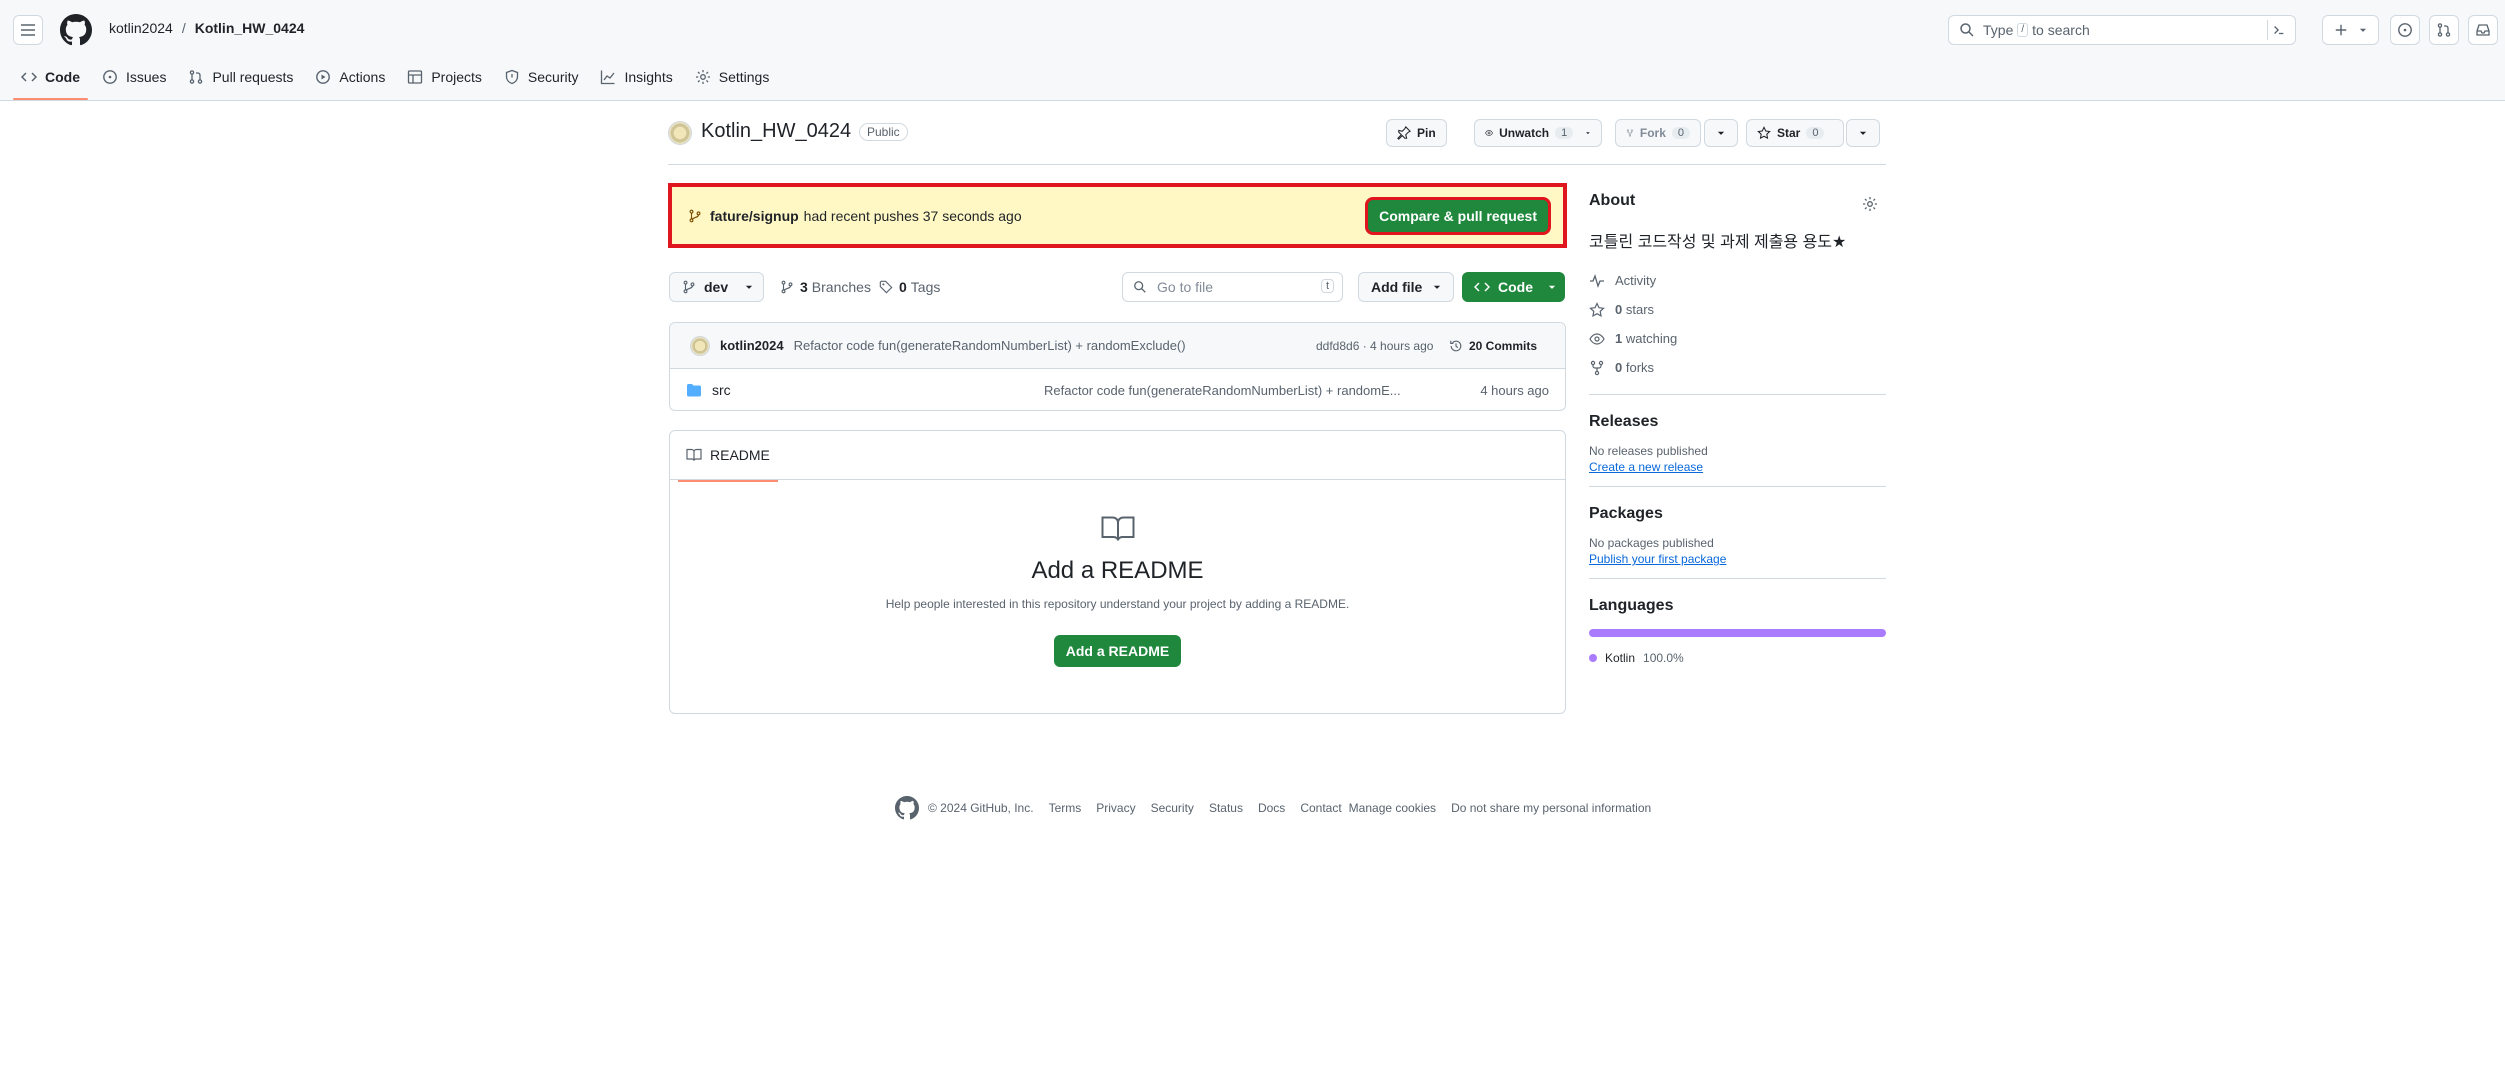  What do you see at coordinates (1502, 345) in the screenshot?
I see `commits-count-label: 20 Commits` at bounding box center [1502, 345].